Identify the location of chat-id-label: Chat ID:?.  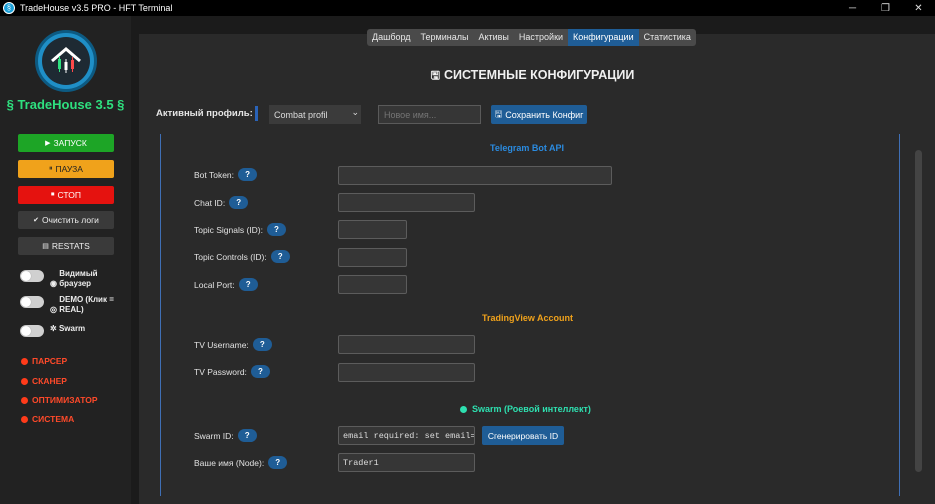
(221, 202).